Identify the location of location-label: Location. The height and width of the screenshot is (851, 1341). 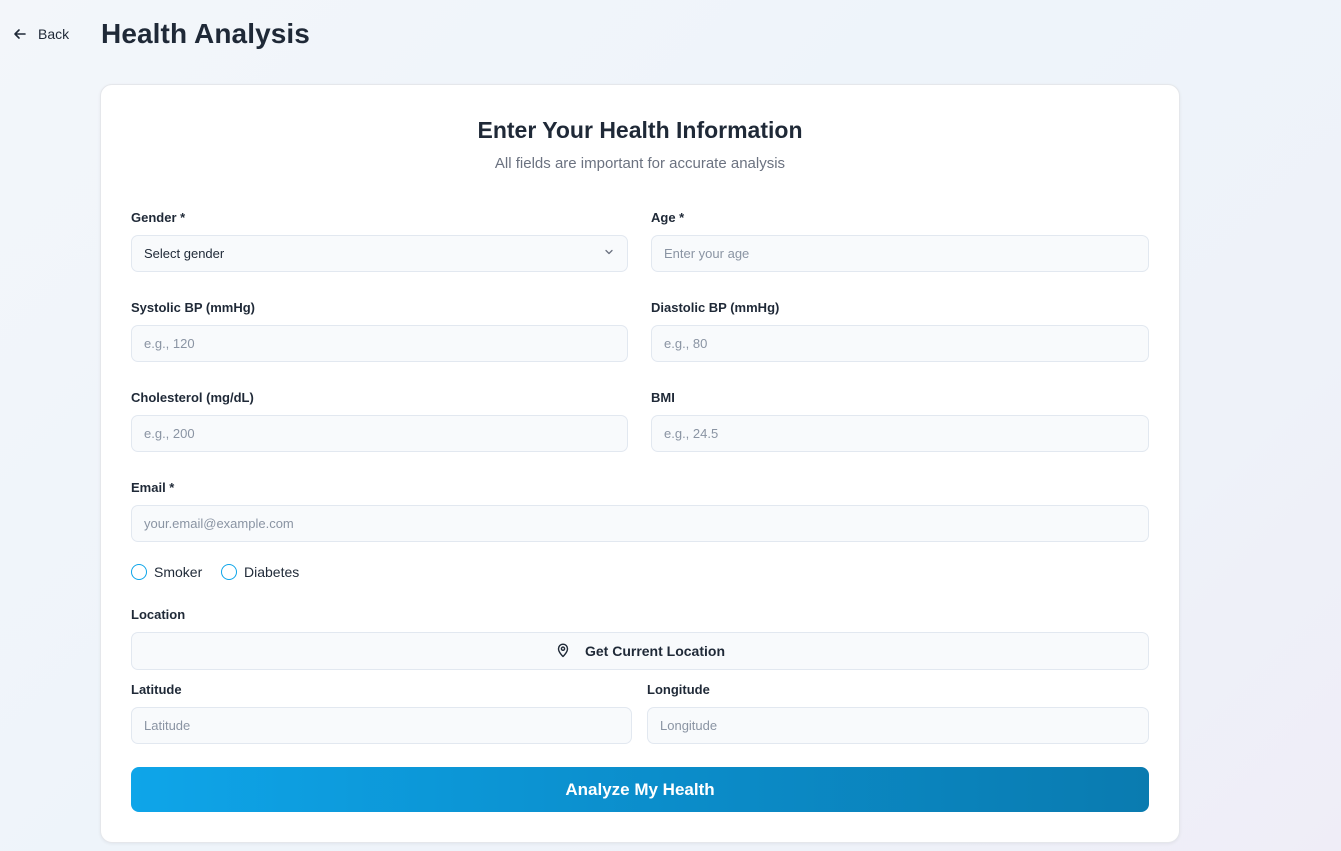
(158, 614).